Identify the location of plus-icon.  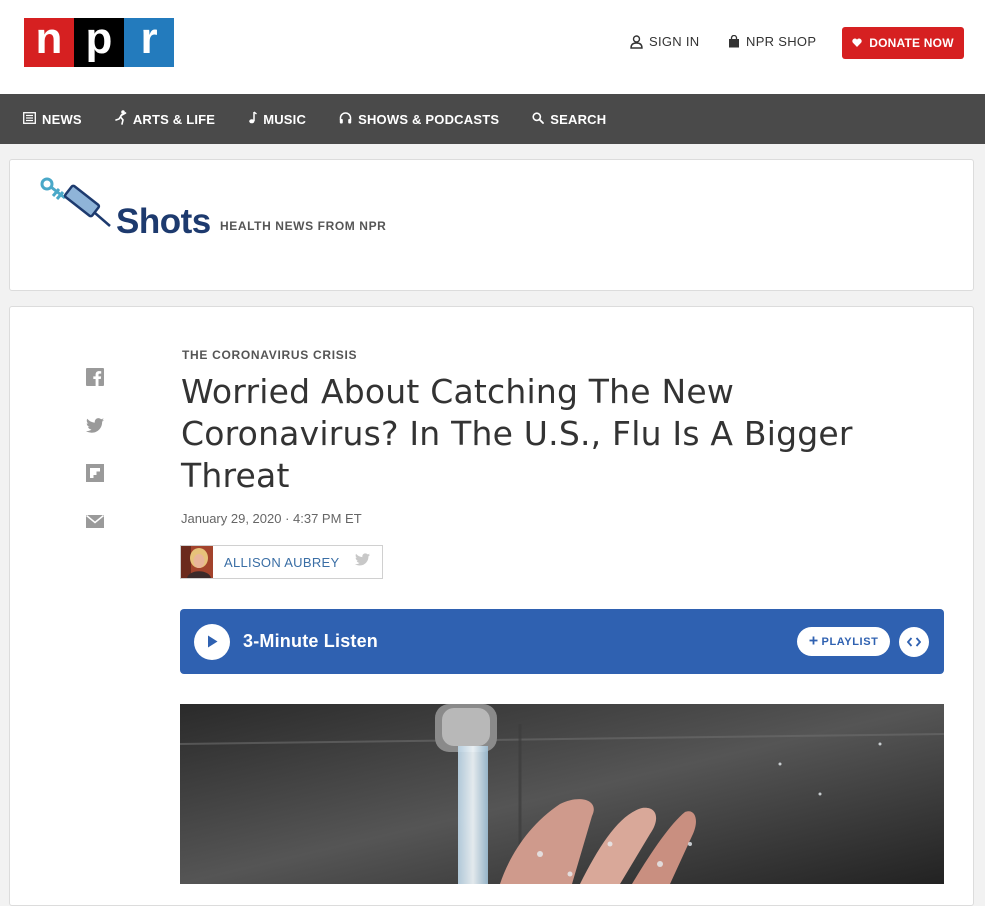
(813, 642).